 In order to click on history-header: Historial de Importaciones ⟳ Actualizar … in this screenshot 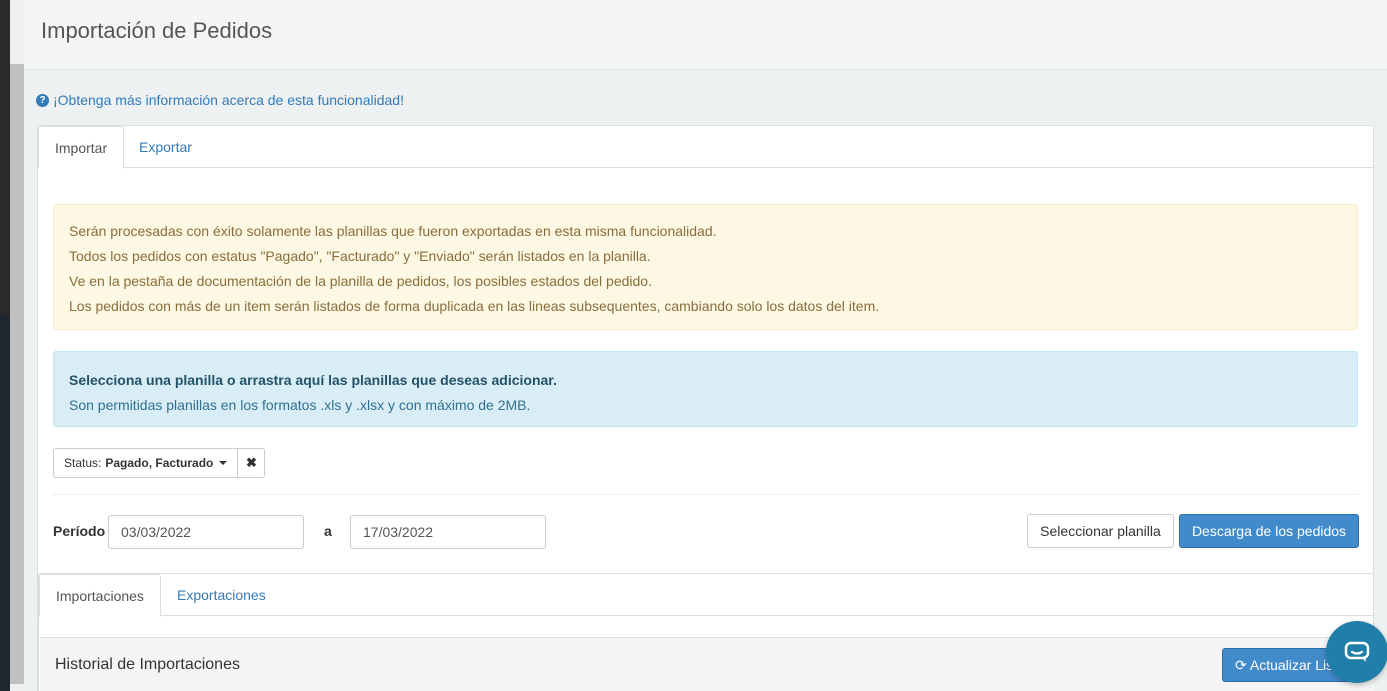, I will do `click(707, 664)`.